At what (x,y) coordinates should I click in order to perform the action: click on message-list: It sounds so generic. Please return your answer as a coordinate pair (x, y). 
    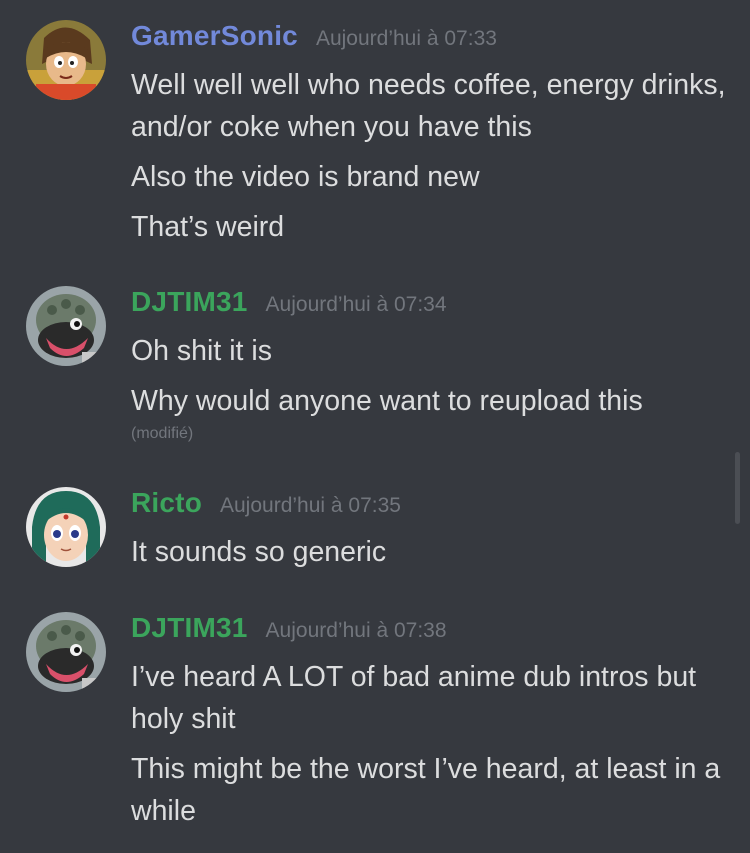
    Looking at the image, I should click on (431, 556).